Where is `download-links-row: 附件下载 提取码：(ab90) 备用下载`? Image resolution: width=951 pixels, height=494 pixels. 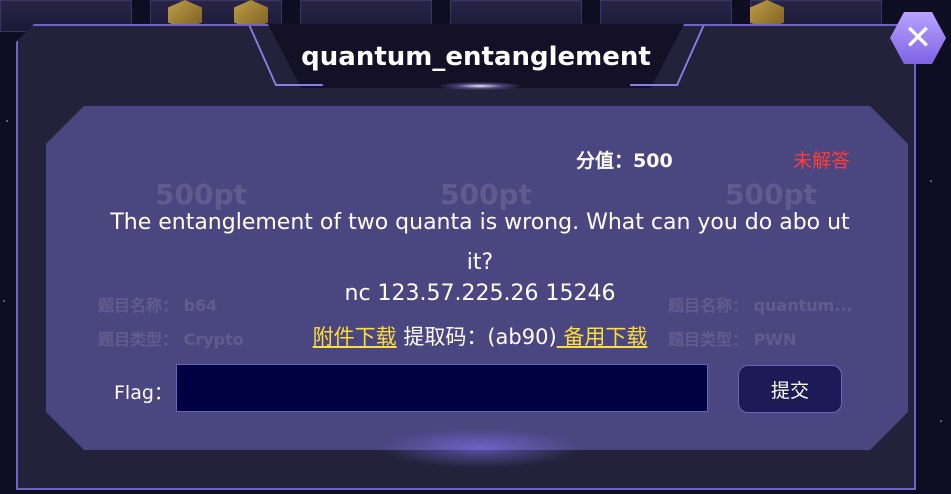 download-links-row: 附件下载 提取码：(ab90) 备用下载 is located at coordinates (480, 336).